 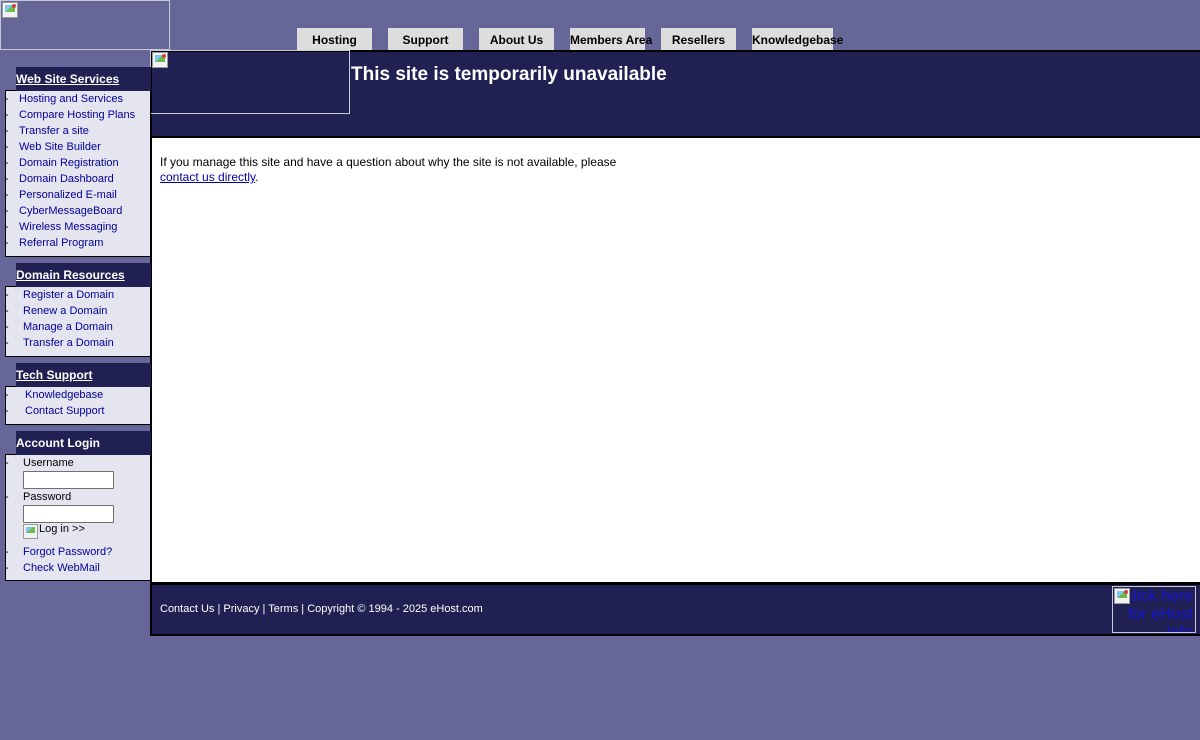 I want to click on sidebar-link-personalized-email: Personalized E-mail, so click(x=68, y=195).